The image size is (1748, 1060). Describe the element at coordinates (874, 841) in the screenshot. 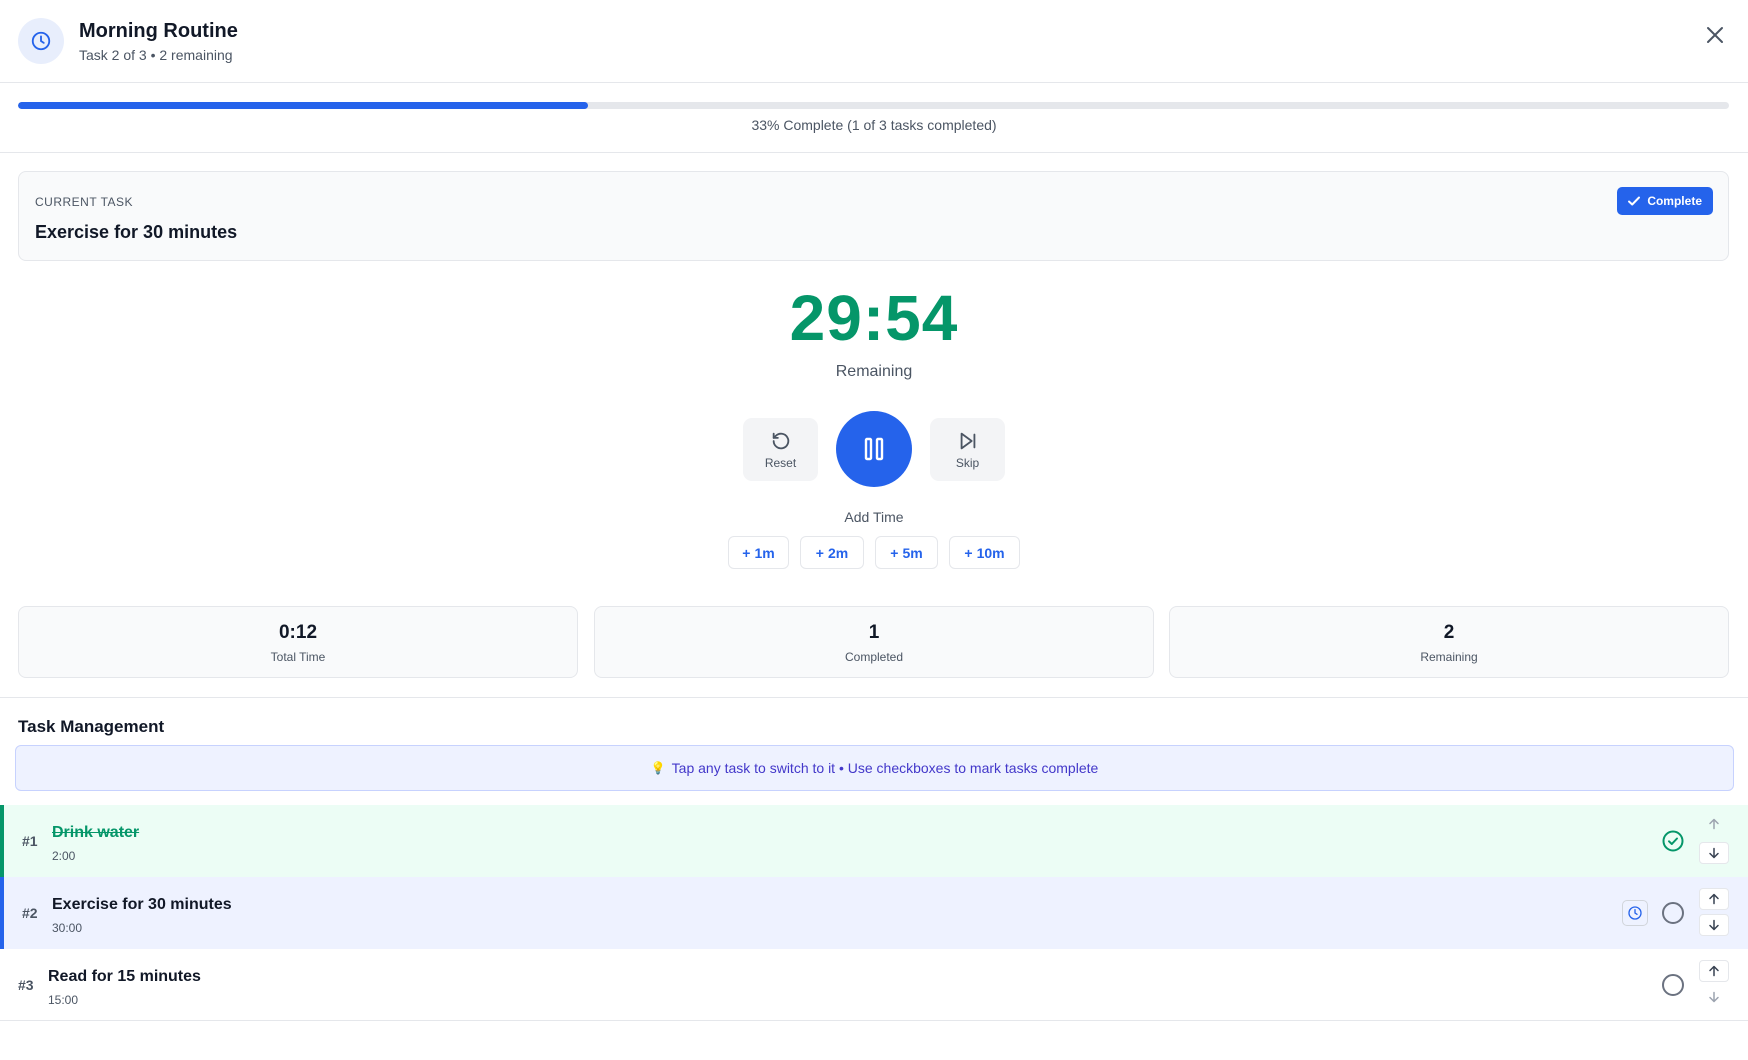

I see `task-row-1: #1 Drink water 2:00` at that location.